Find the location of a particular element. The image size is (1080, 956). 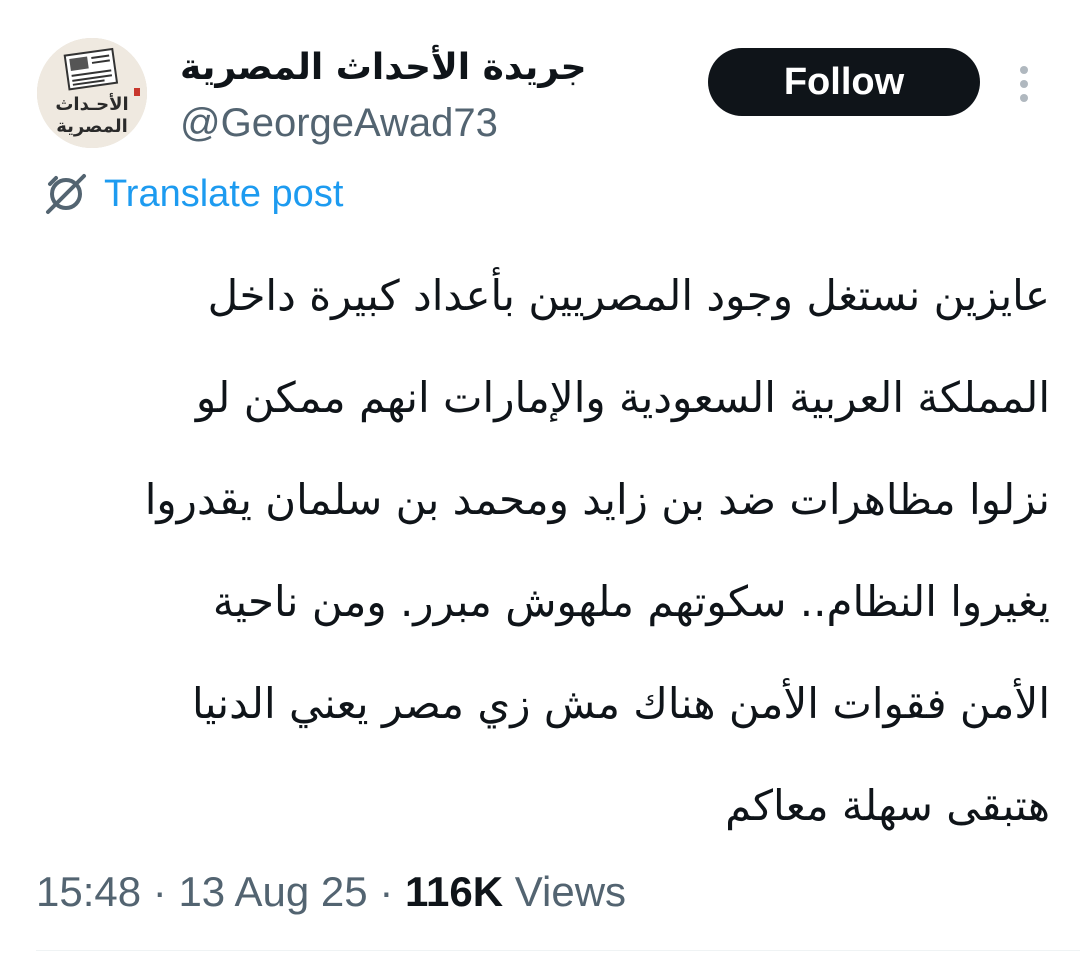

avatar: الأحـداث المصرية is located at coordinates (92, 93).